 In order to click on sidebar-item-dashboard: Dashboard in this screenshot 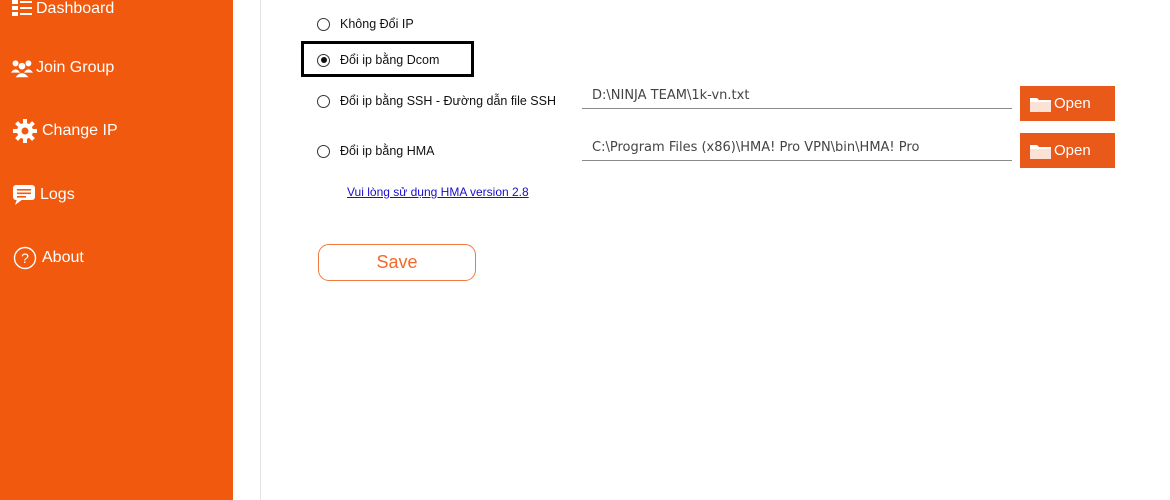, I will do `click(62, 10)`.